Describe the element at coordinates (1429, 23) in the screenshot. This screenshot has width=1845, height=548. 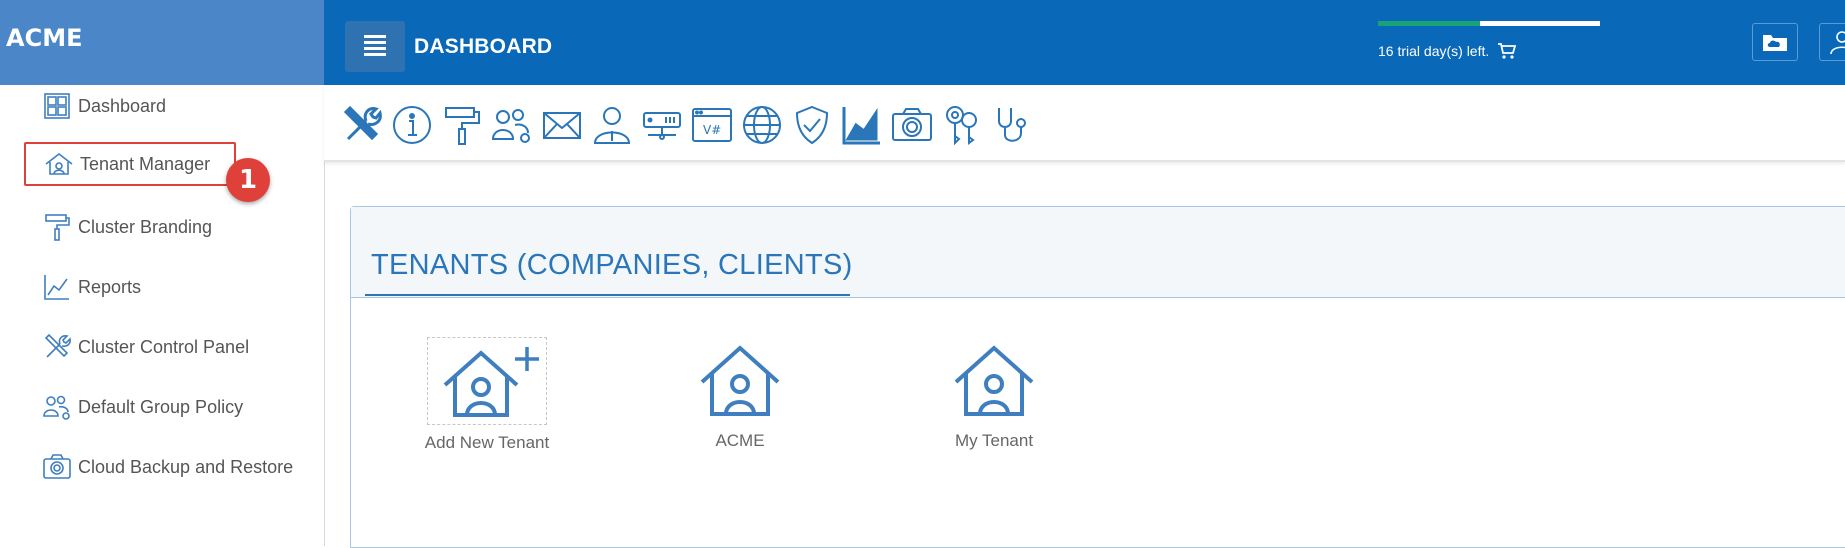
I see `trial-progress-fill` at that location.